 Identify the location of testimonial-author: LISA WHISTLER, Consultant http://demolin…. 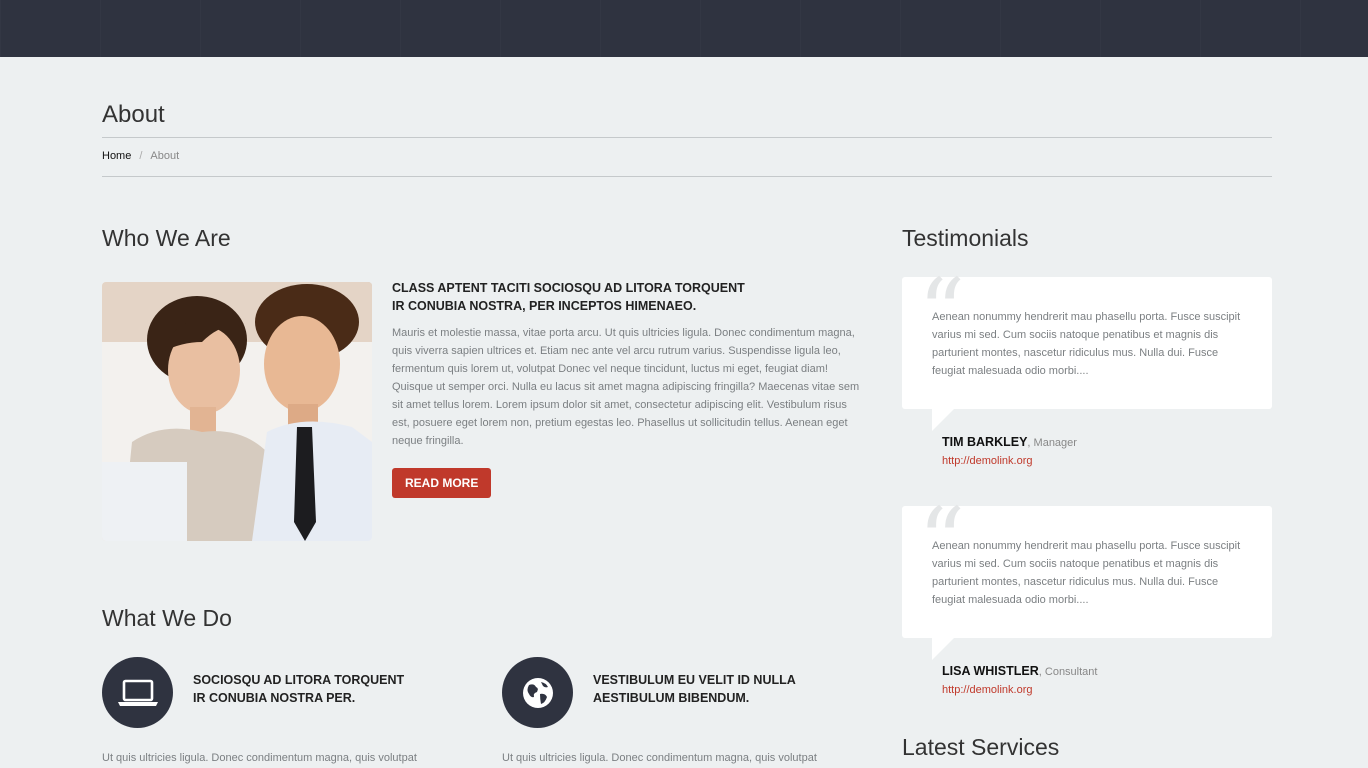
(1087, 680).